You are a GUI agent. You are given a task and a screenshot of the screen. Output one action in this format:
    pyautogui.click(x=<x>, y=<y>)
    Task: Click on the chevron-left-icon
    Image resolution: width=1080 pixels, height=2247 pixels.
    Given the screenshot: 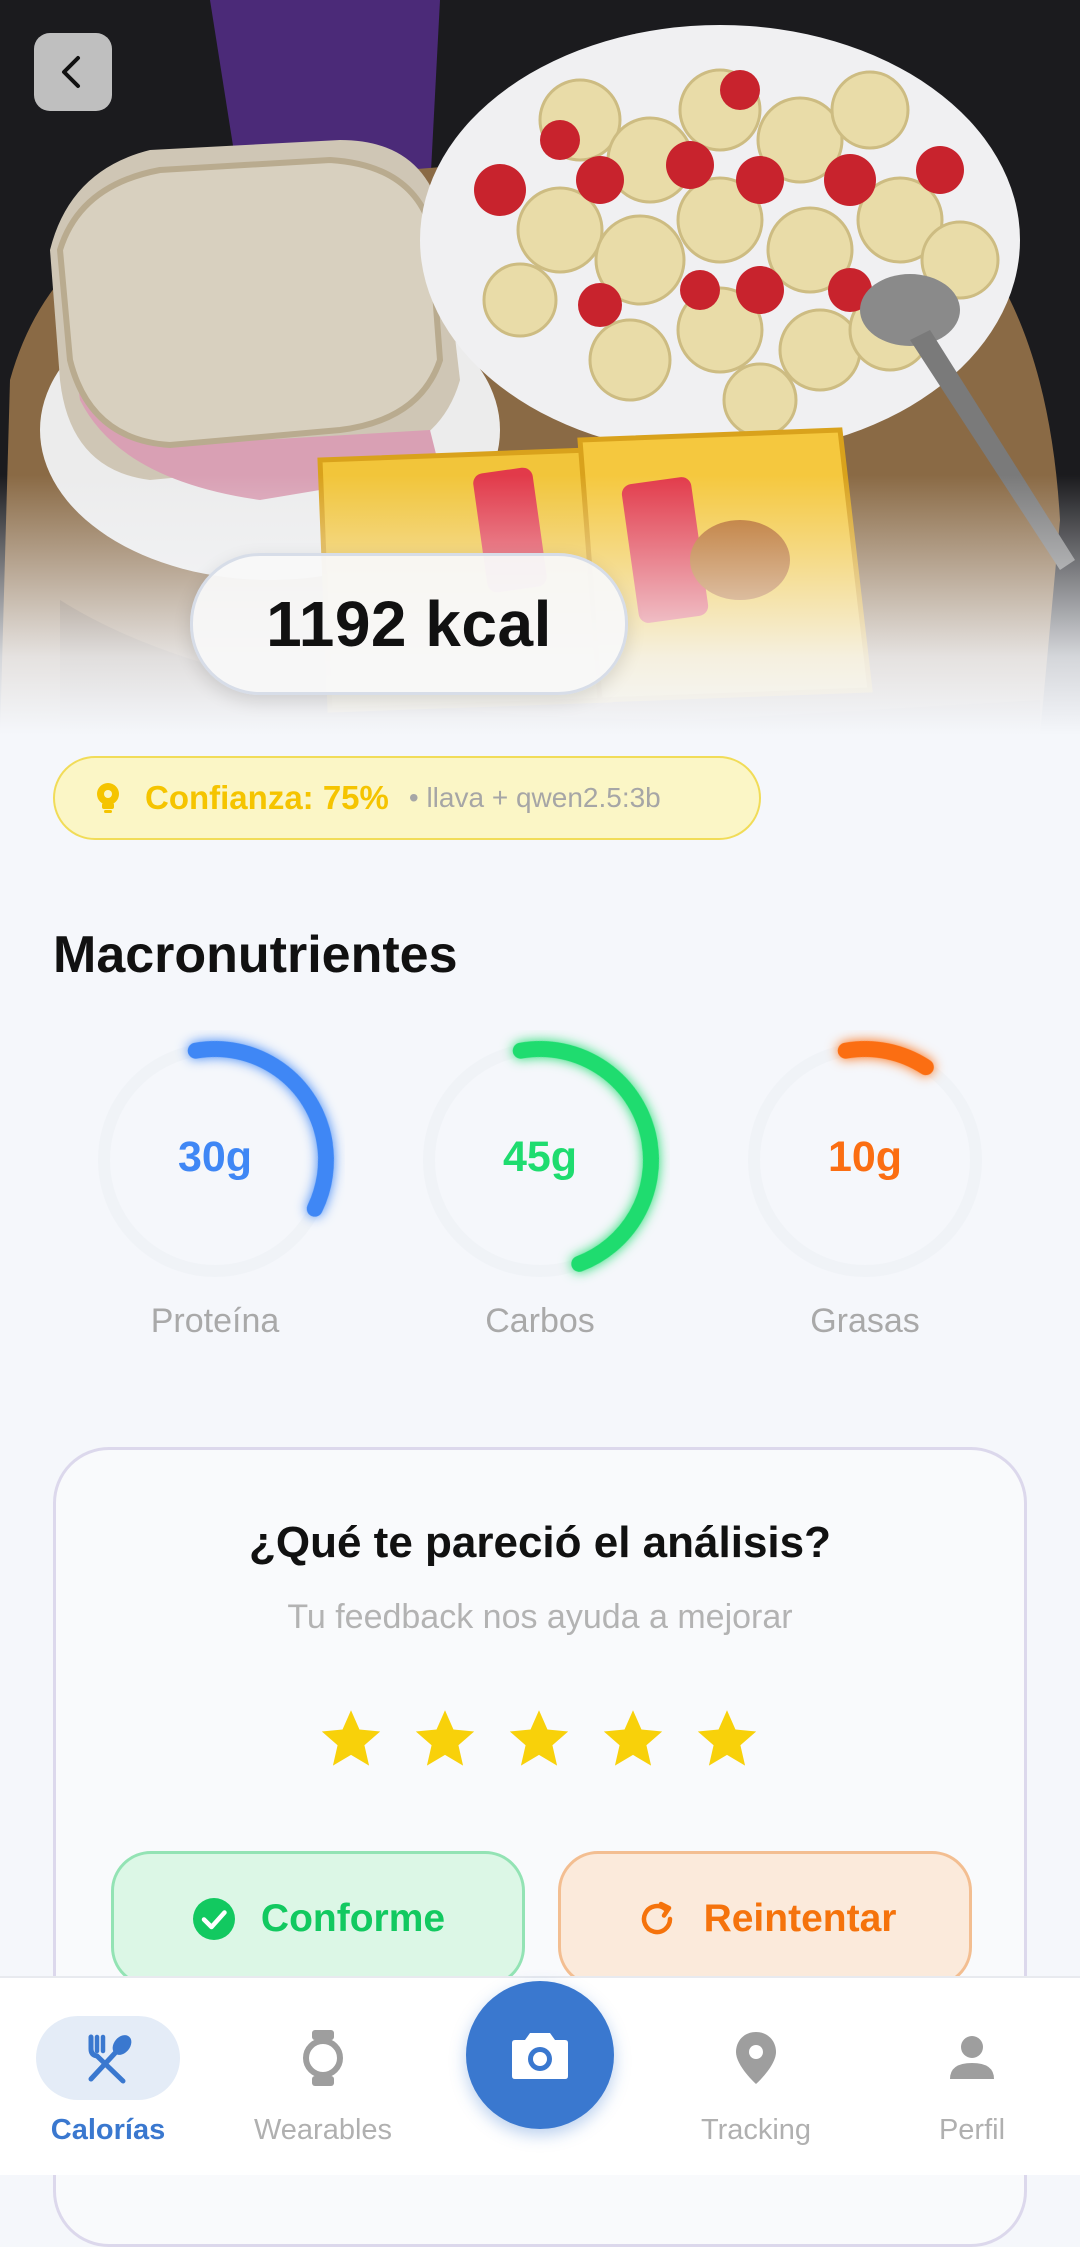 What is the action you would take?
    pyautogui.click(x=71, y=72)
    